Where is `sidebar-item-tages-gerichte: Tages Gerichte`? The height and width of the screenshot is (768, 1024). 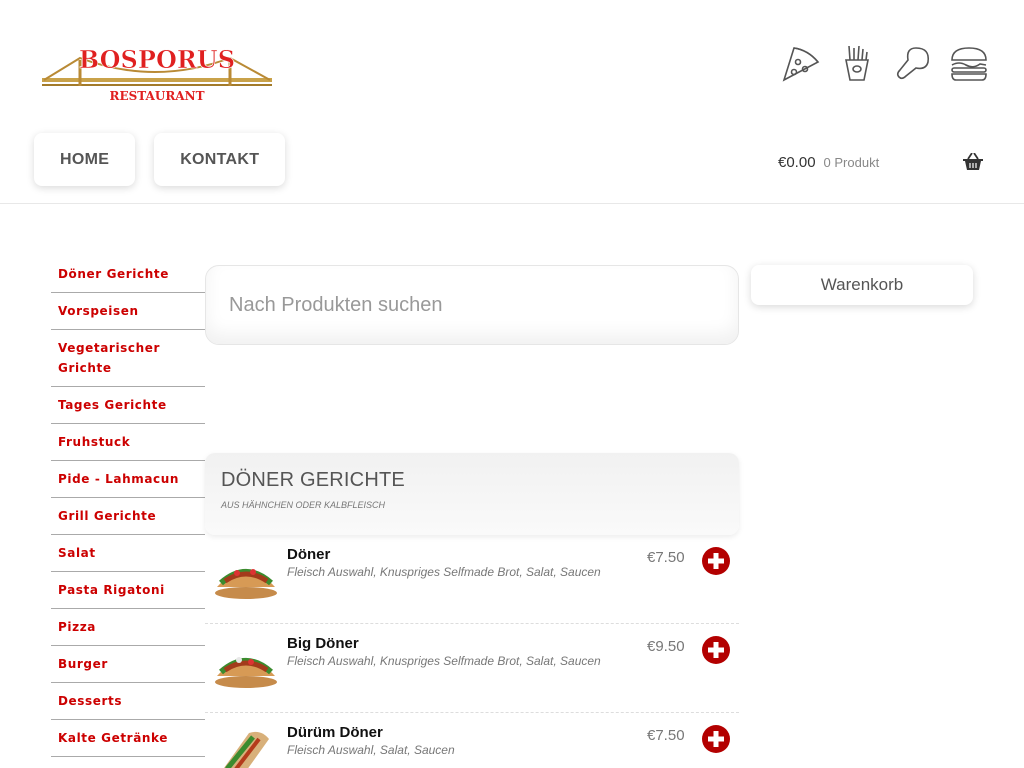 sidebar-item-tages-gerichte: Tages Gerichte is located at coordinates (128, 405).